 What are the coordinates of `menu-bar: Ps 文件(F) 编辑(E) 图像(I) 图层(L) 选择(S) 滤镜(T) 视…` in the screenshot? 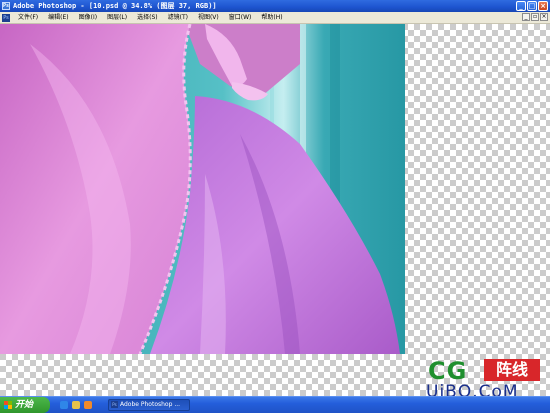 It's located at (275, 18).